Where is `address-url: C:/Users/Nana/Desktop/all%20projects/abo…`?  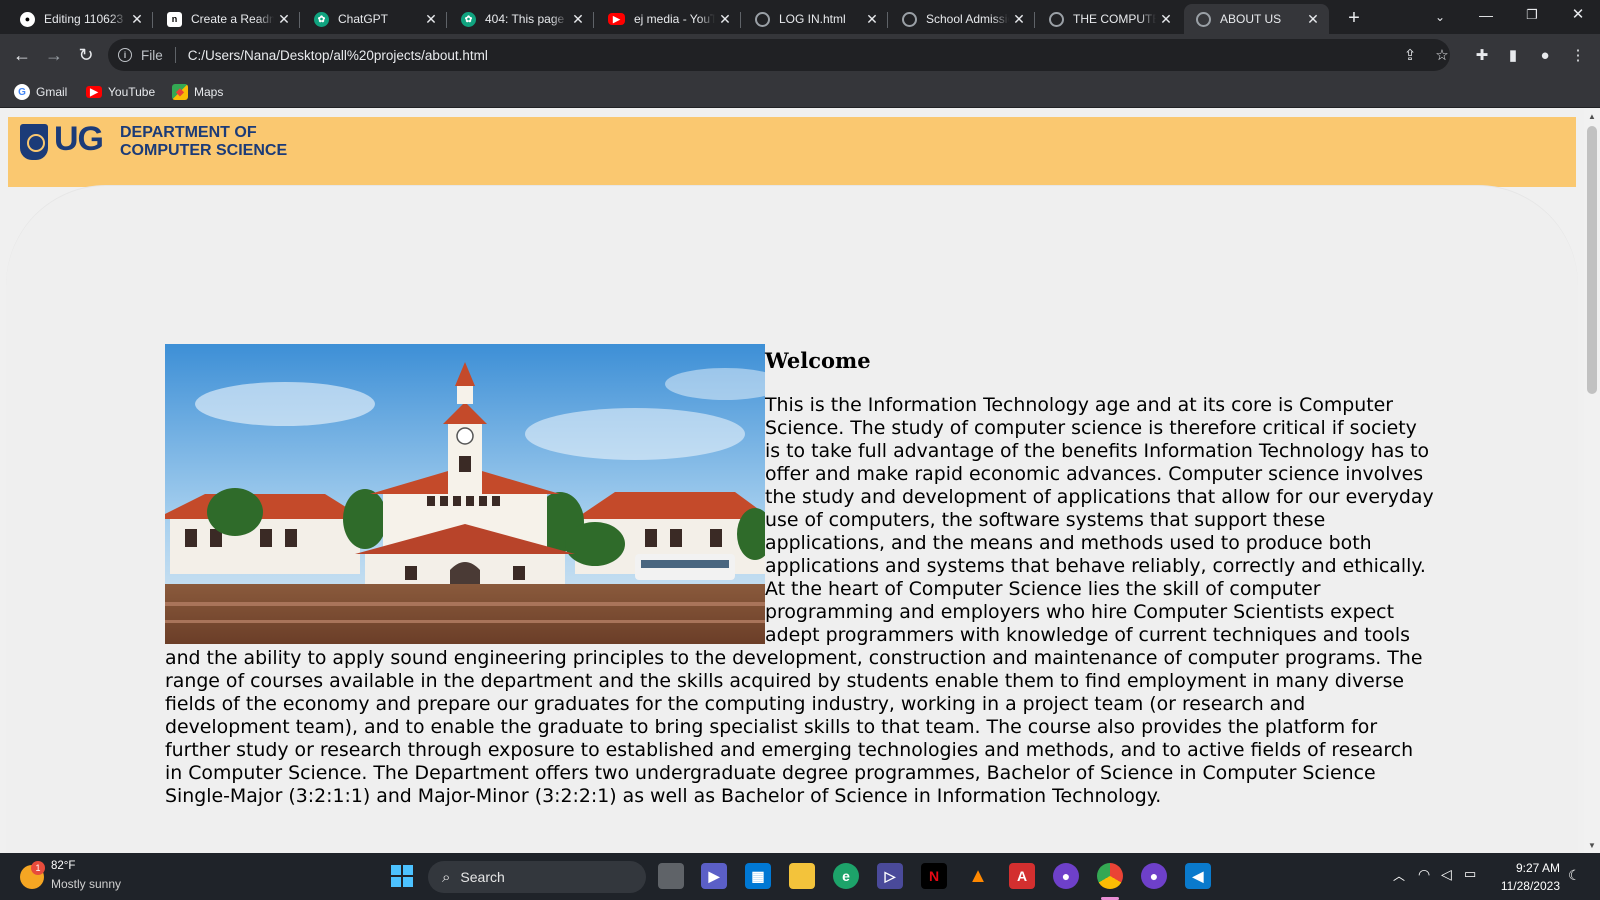
address-url: C:/Users/Nana/Desktop/all%20projects/abo… is located at coordinates (338, 55).